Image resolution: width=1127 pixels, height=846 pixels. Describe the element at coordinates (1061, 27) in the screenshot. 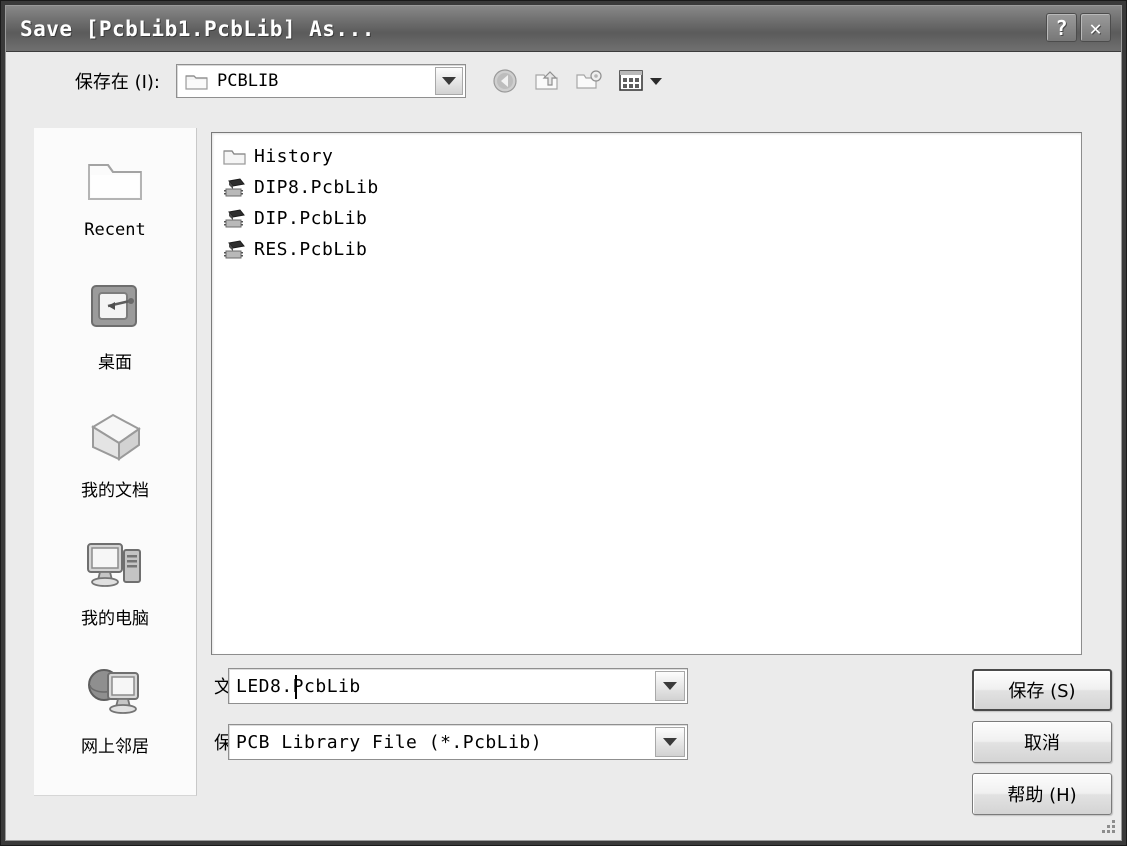

I see `help-button: ?` at that location.